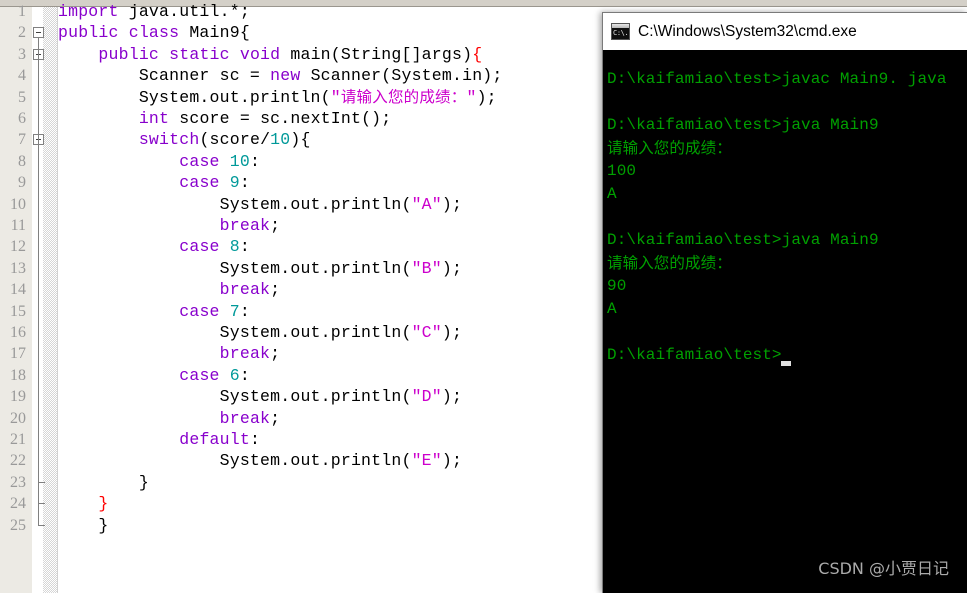  I want to click on code-token: new, so click(290, 76).